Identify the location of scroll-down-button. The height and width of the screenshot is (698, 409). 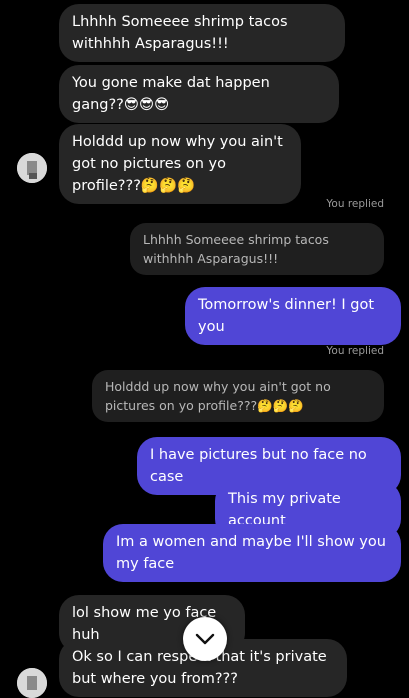
(205, 639).